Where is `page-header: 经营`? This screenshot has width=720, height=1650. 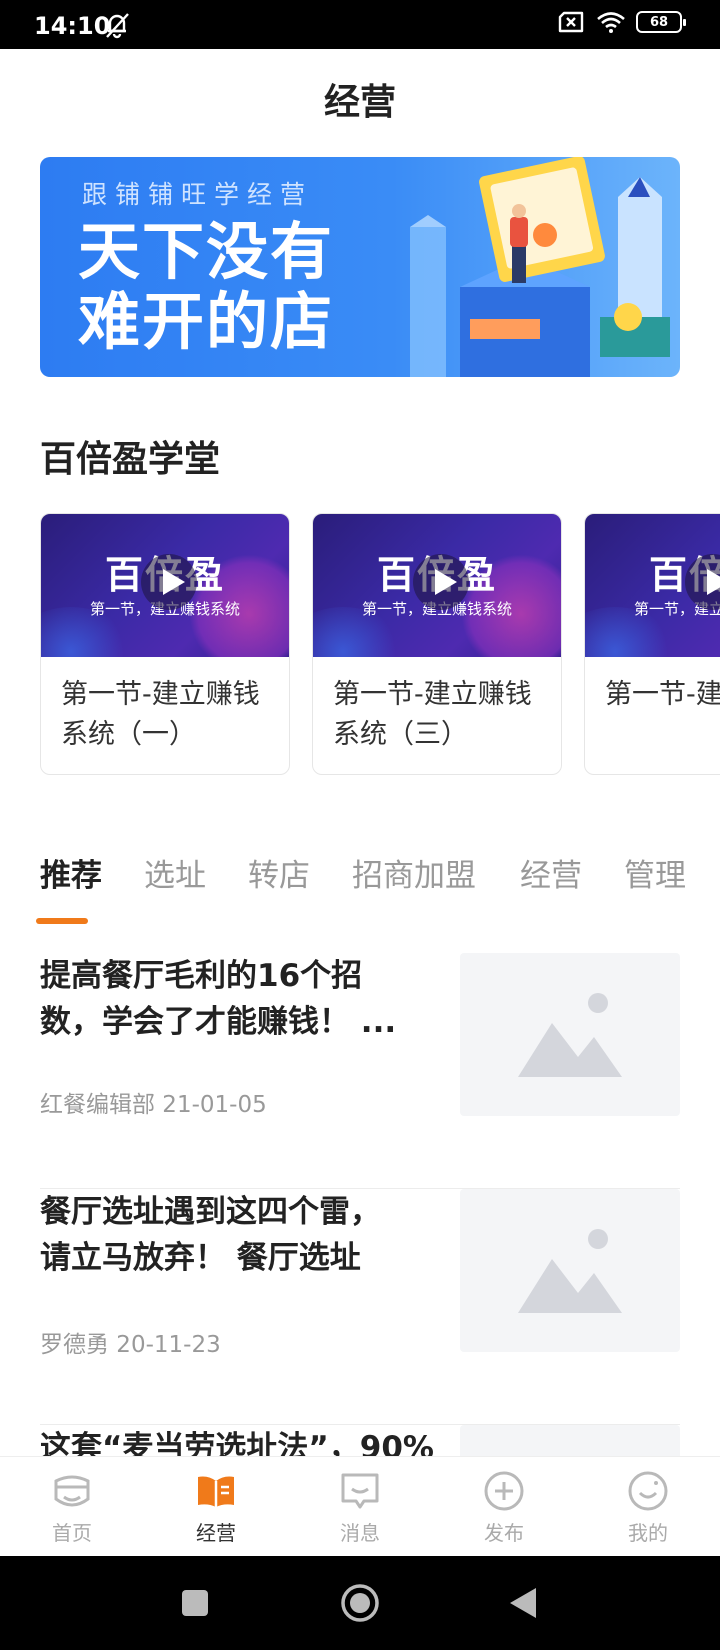 page-header: 经营 is located at coordinates (360, 99).